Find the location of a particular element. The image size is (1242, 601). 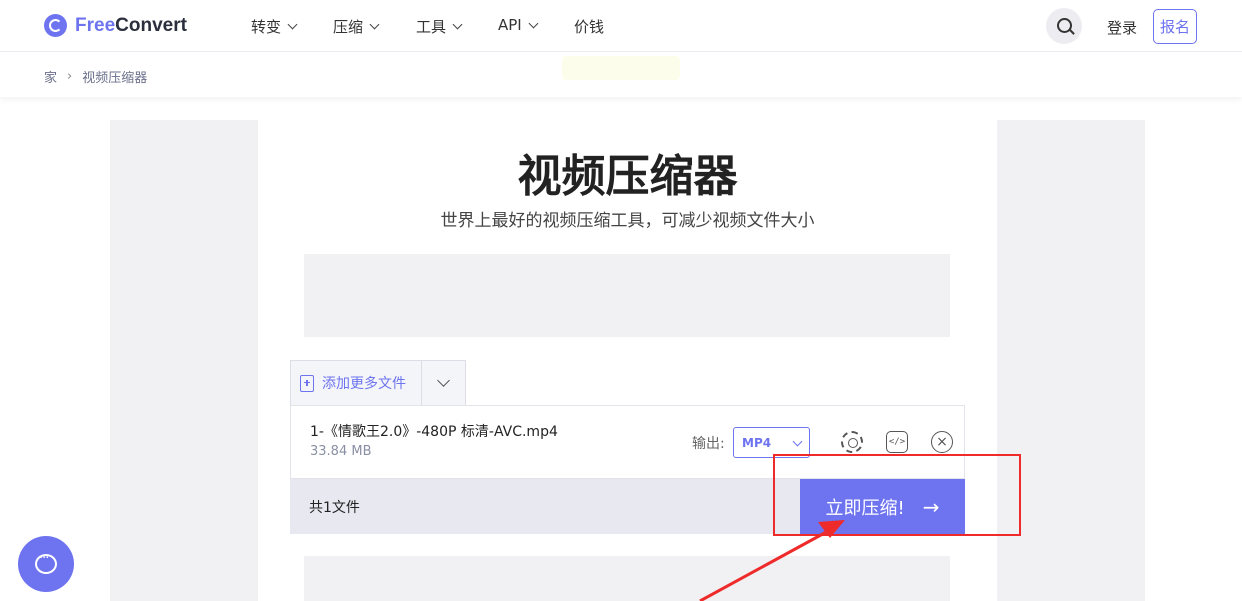

logo-text-convert: Convert is located at coordinates (151, 25).